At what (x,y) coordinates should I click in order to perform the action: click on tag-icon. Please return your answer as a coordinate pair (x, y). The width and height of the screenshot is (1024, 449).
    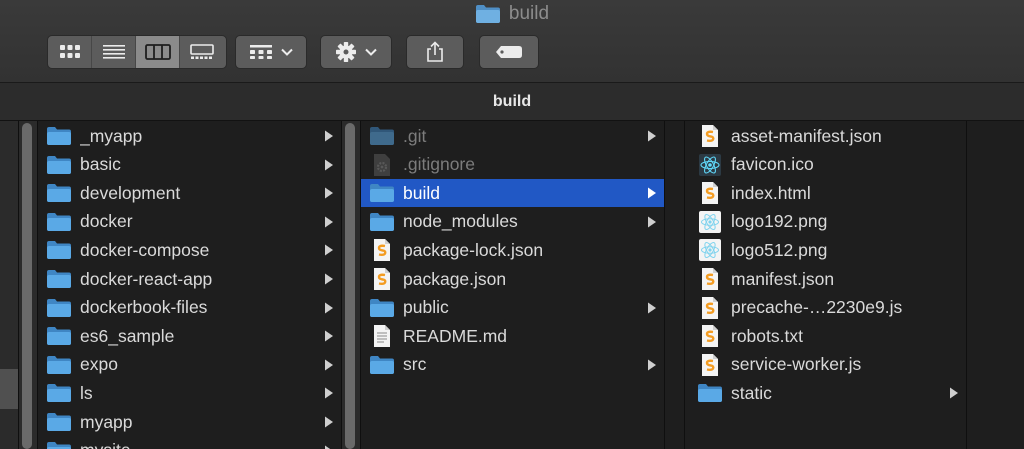
    Looking at the image, I should click on (509, 52).